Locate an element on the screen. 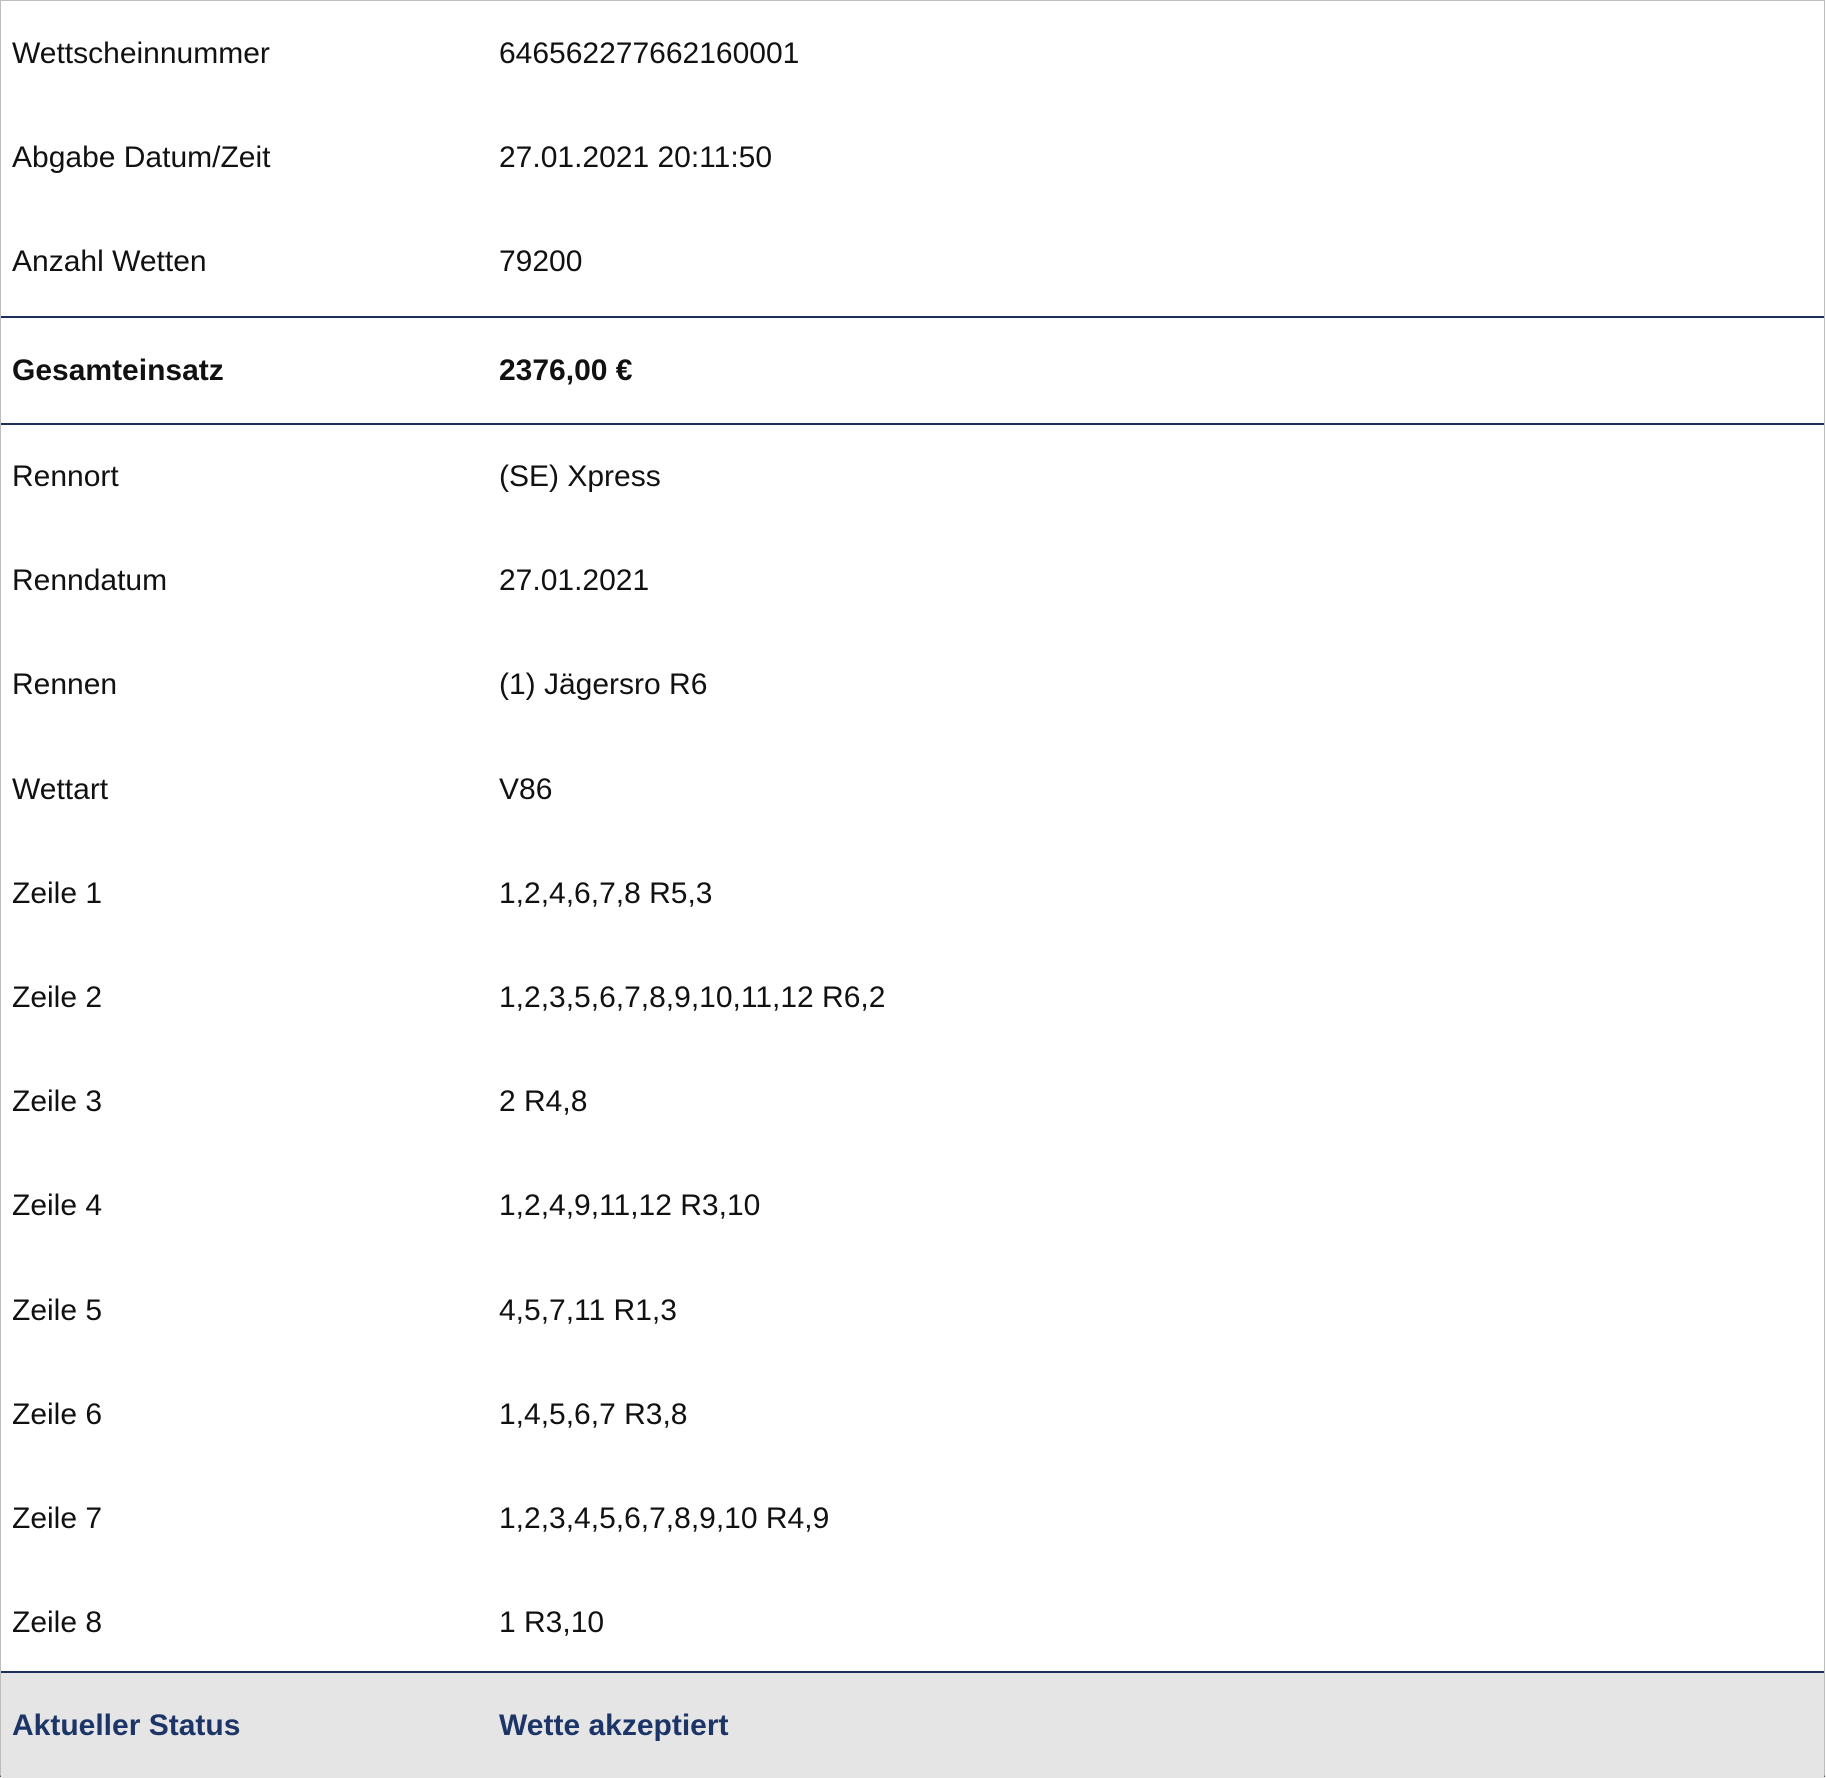 The height and width of the screenshot is (1778, 1826). line-label: Zeile 7 is located at coordinates (57, 1518).